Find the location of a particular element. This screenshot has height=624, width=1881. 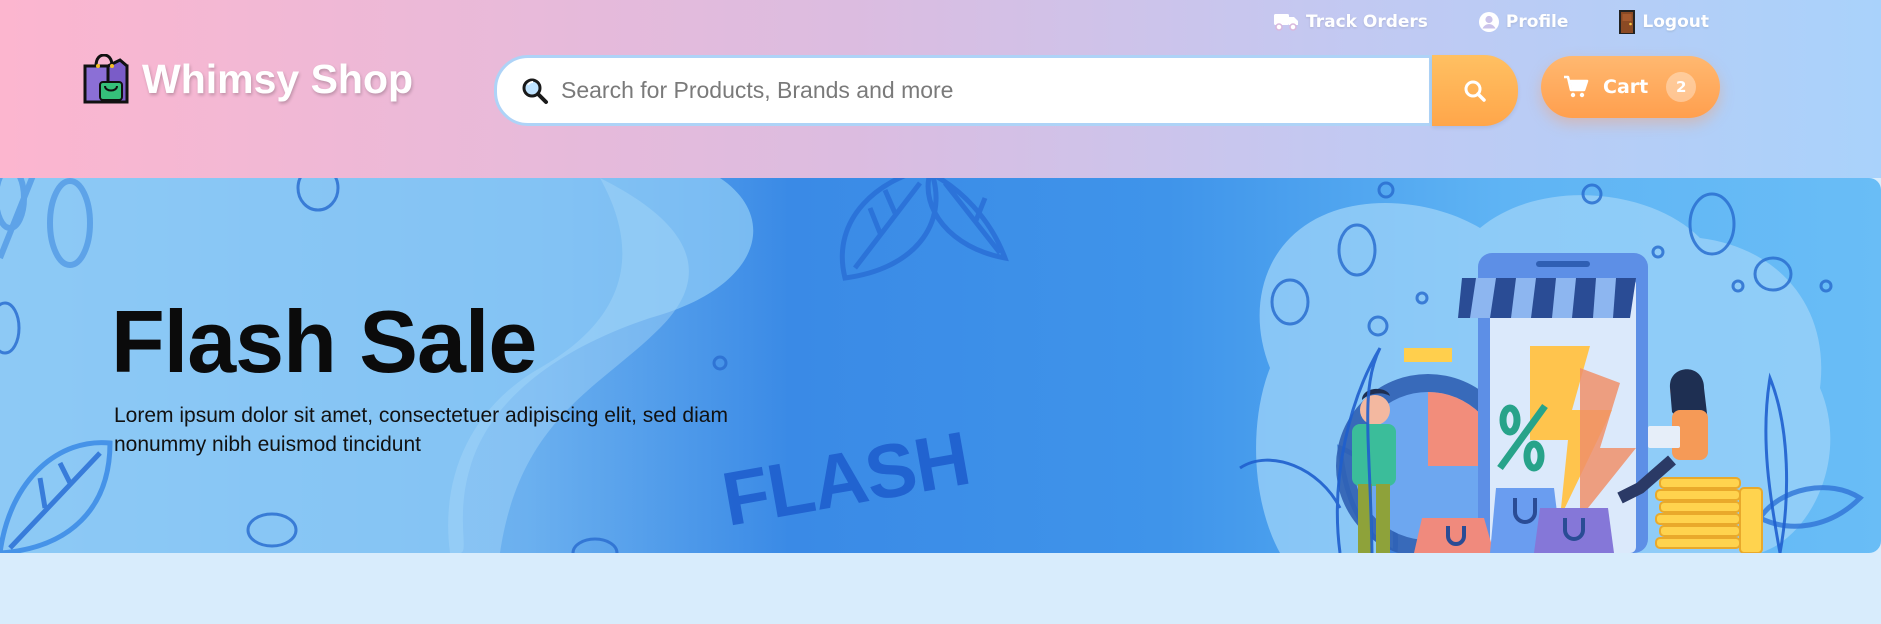

search-button is located at coordinates (1475, 90).